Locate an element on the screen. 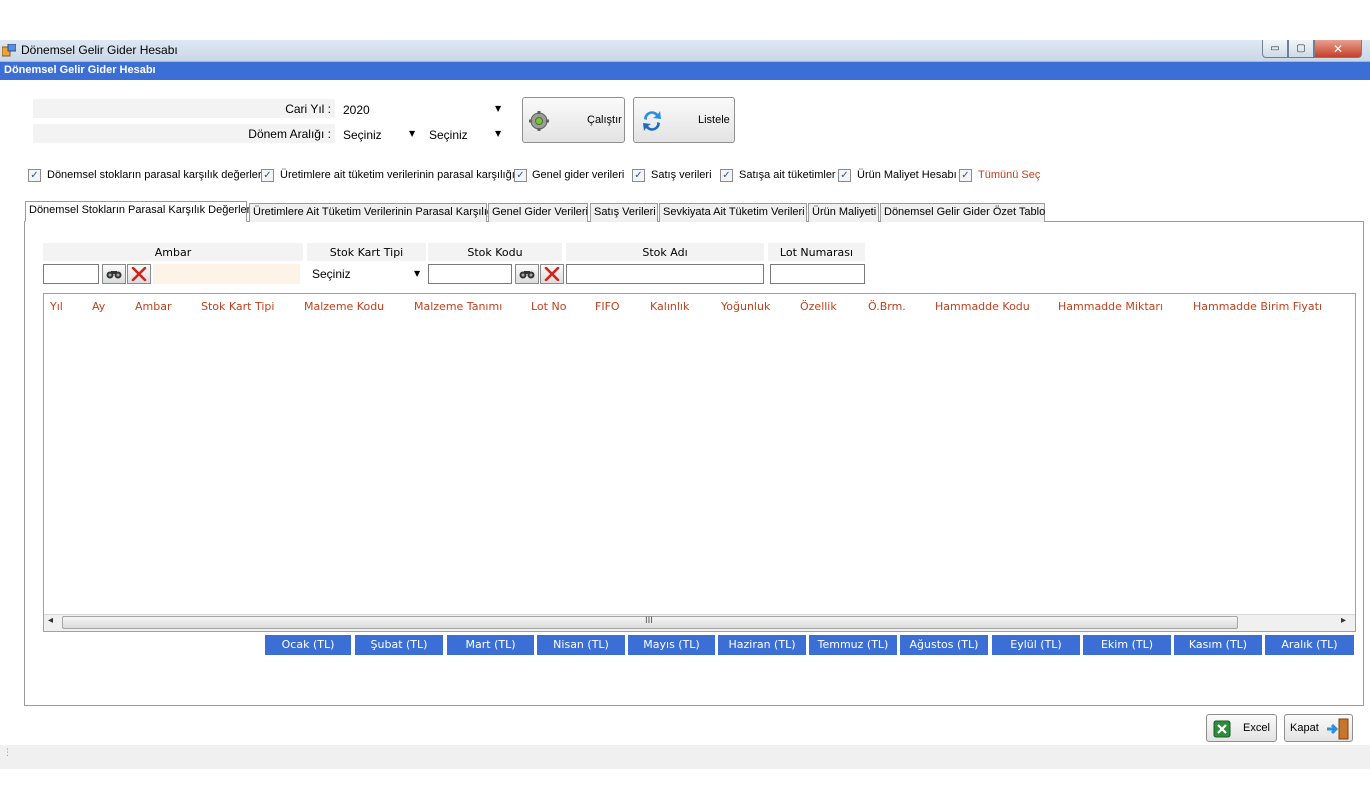  tab-label: Genel Gider Verileri is located at coordinates (540, 212).